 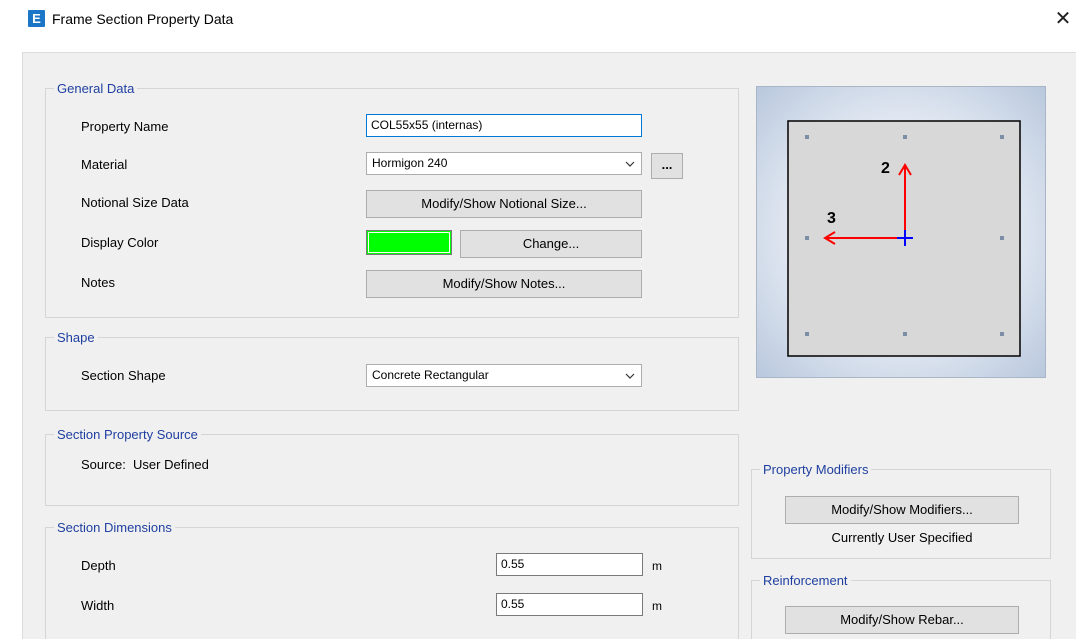 What do you see at coordinates (409, 242) in the screenshot?
I see `display-color-swatch` at bounding box center [409, 242].